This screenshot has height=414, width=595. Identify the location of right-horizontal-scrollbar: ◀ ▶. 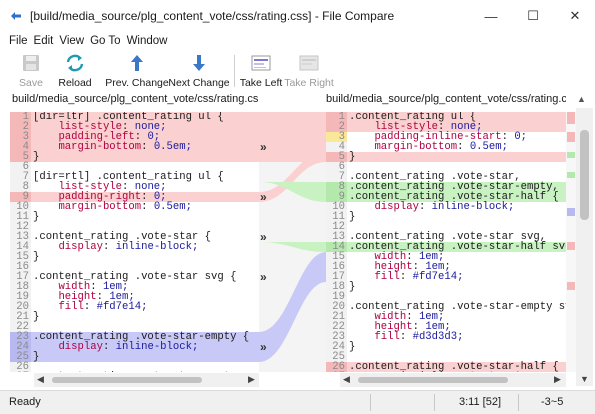
(453, 380).